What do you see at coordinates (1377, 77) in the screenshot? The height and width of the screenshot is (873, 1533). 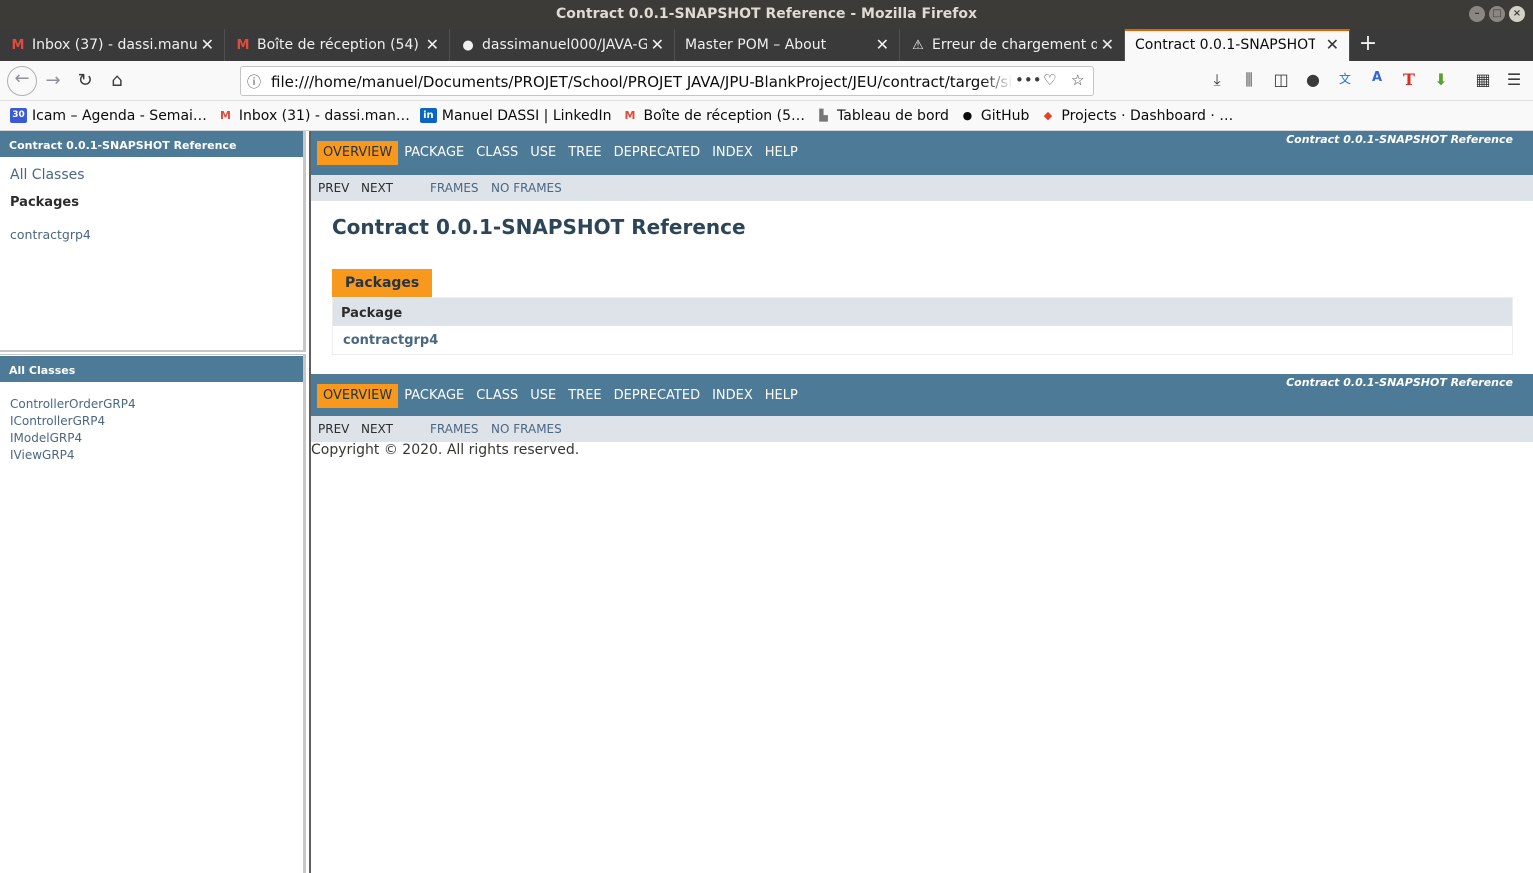 I see `translate-extension-icon: A` at bounding box center [1377, 77].